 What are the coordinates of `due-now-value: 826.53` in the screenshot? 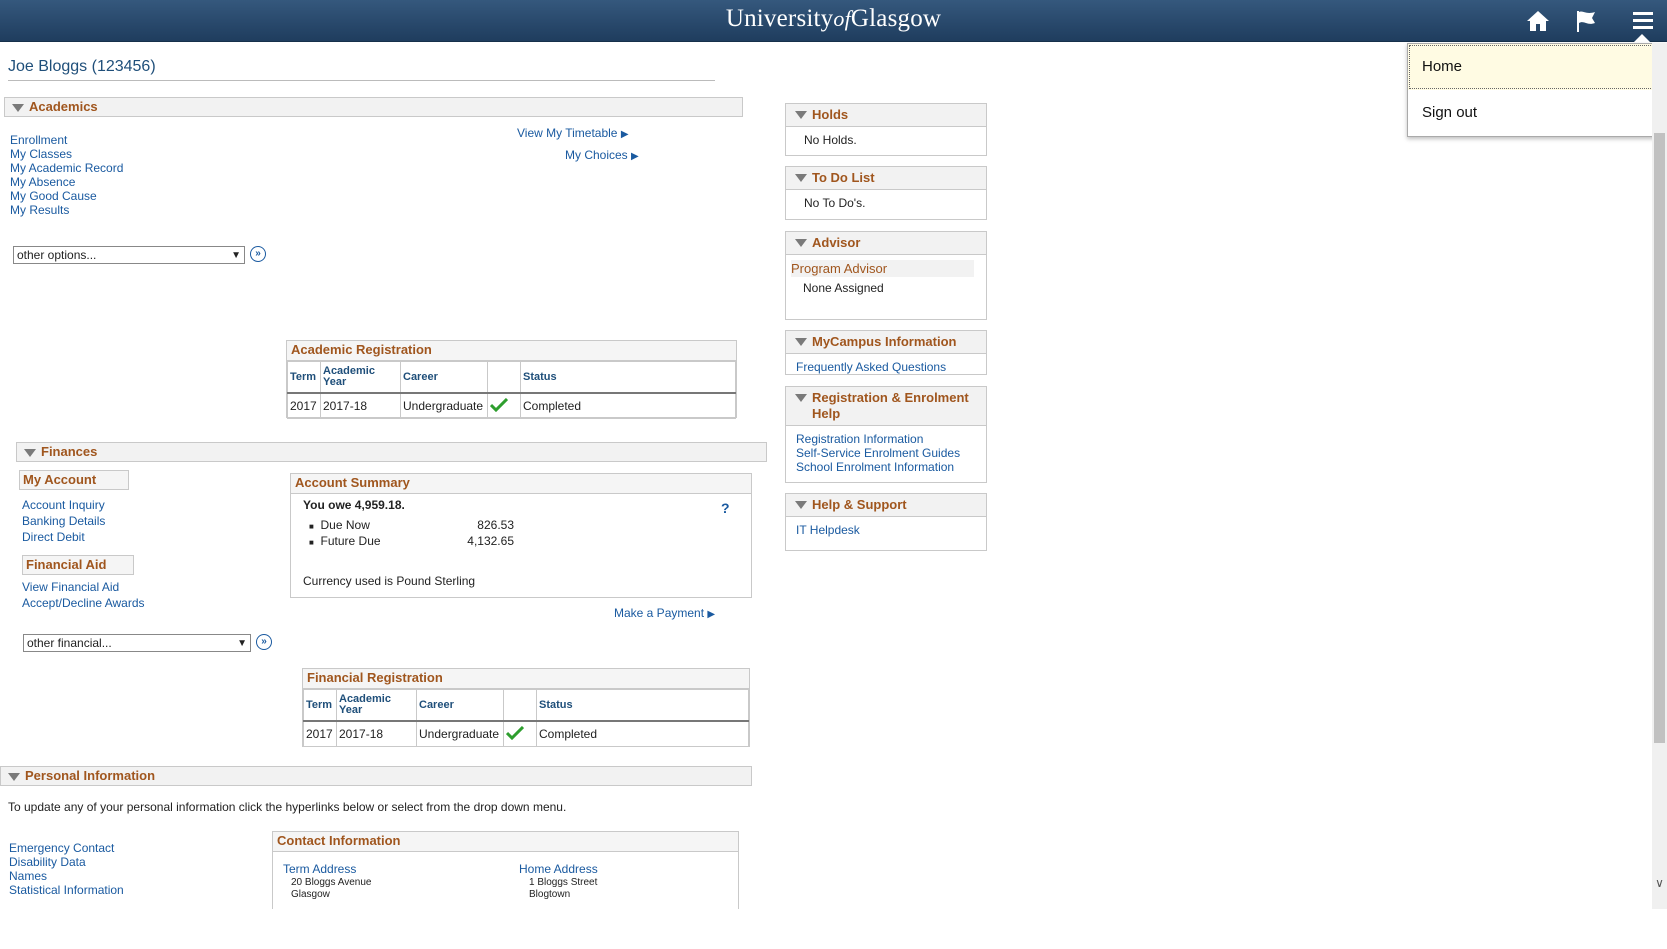 It's located at (495, 525).